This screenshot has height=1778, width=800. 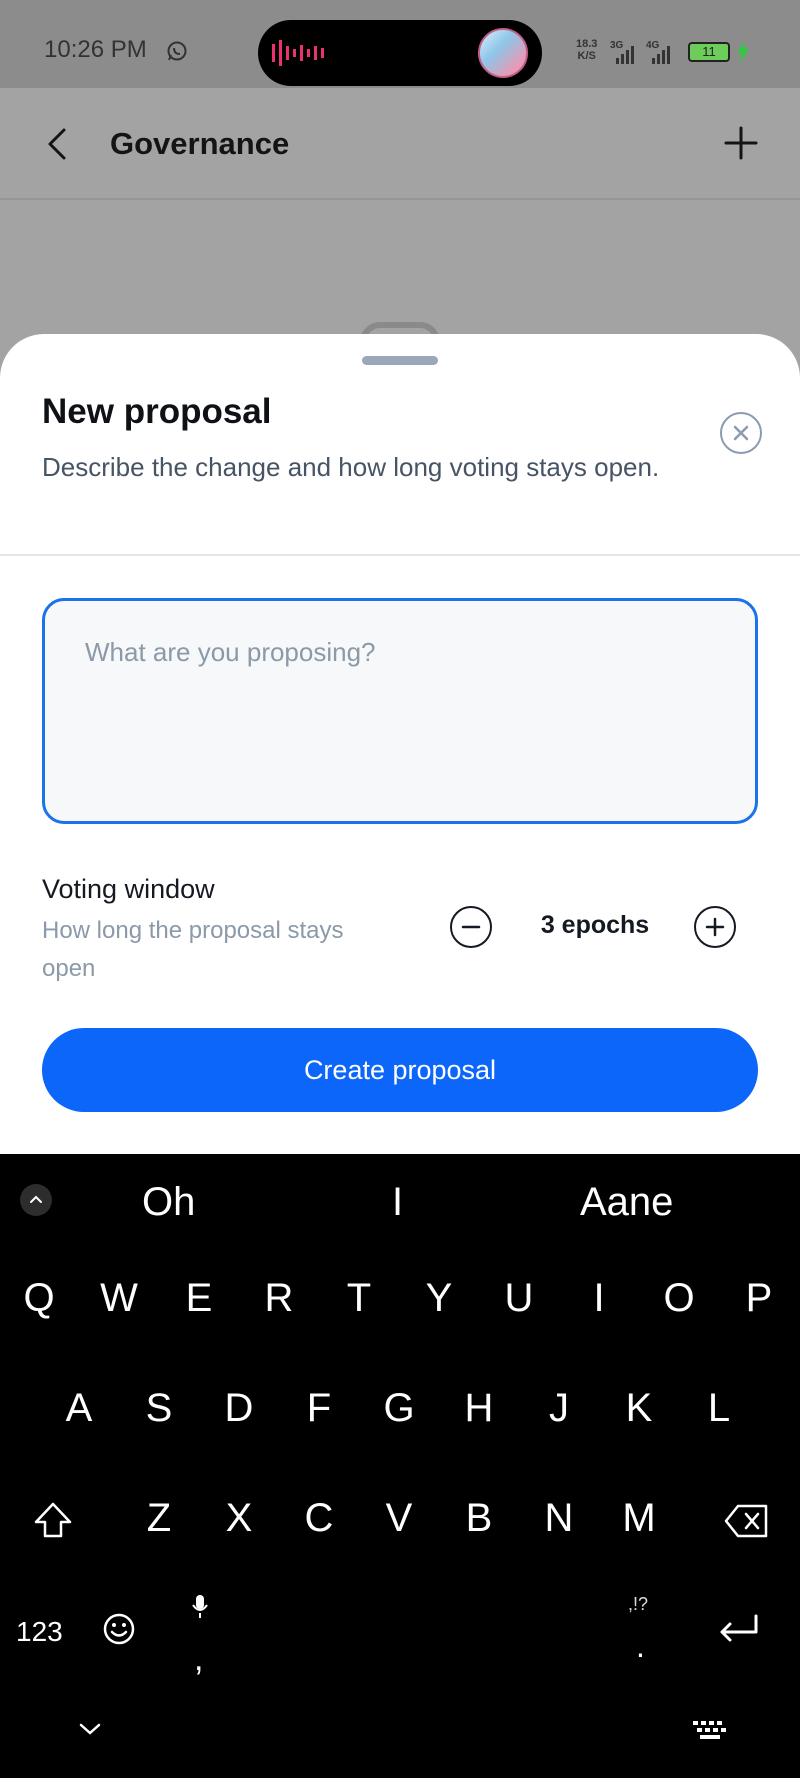 I want to click on key-v: V, so click(x=399, y=1518).